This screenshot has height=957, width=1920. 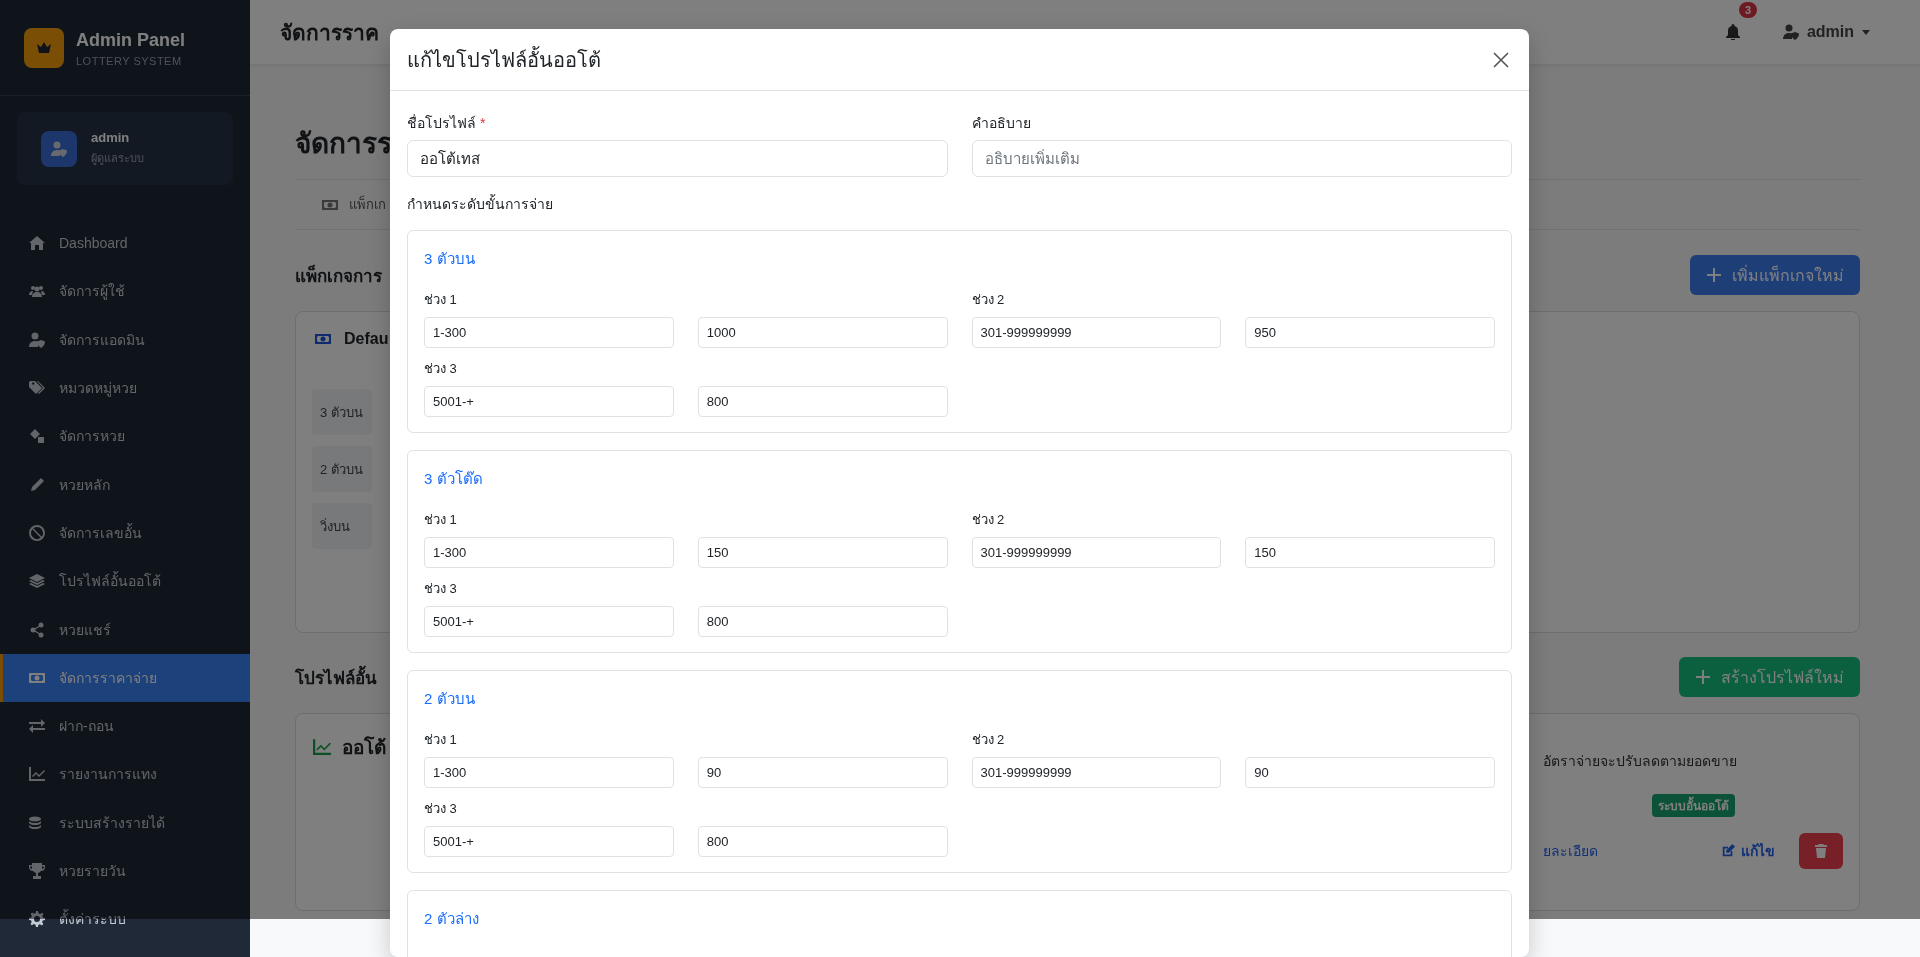 What do you see at coordinates (450, 699) in the screenshot?
I see `tier-title: 2 ตัวบน` at bounding box center [450, 699].